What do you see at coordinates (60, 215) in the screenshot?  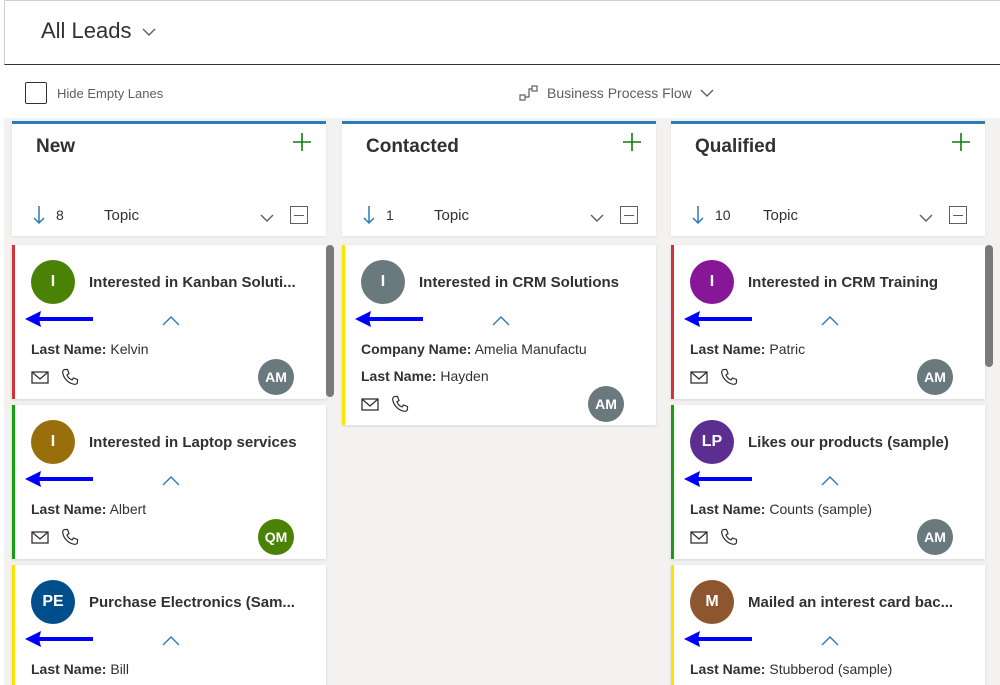 I see `lane-count: 8` at bounding box center [60, 215].